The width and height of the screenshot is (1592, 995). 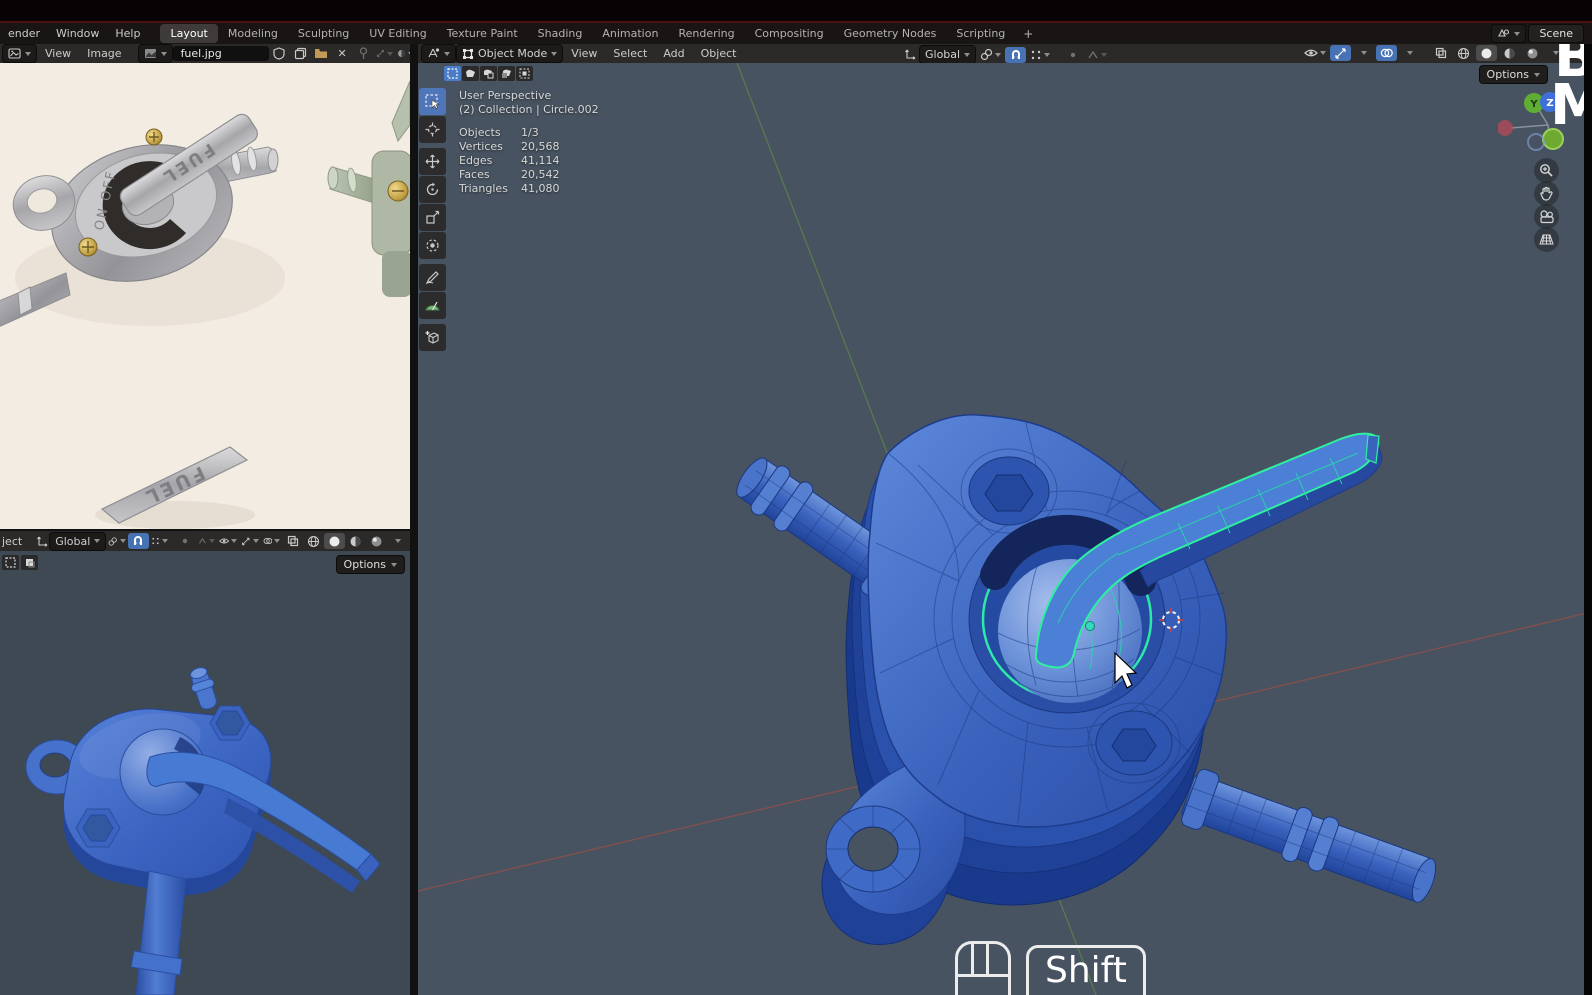 I want to click on select-mode-subtract-button, so click(x=488, y=73).